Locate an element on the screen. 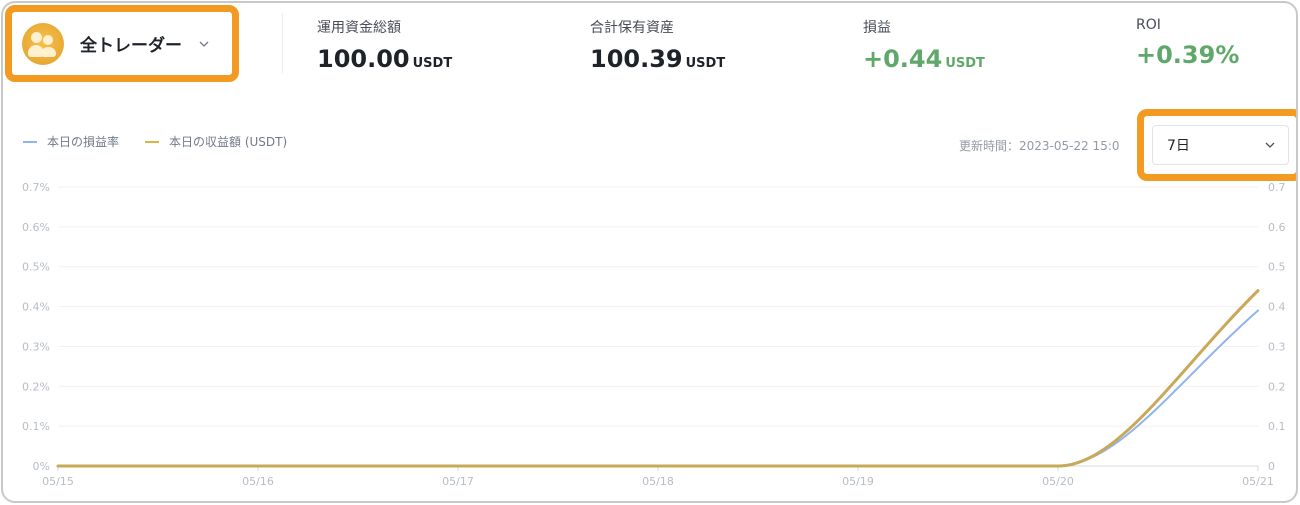 Image resolution: width=1300 pixels, height=505 pixels. x-tick-label: 05/15 is located at coordinates (58, 481).